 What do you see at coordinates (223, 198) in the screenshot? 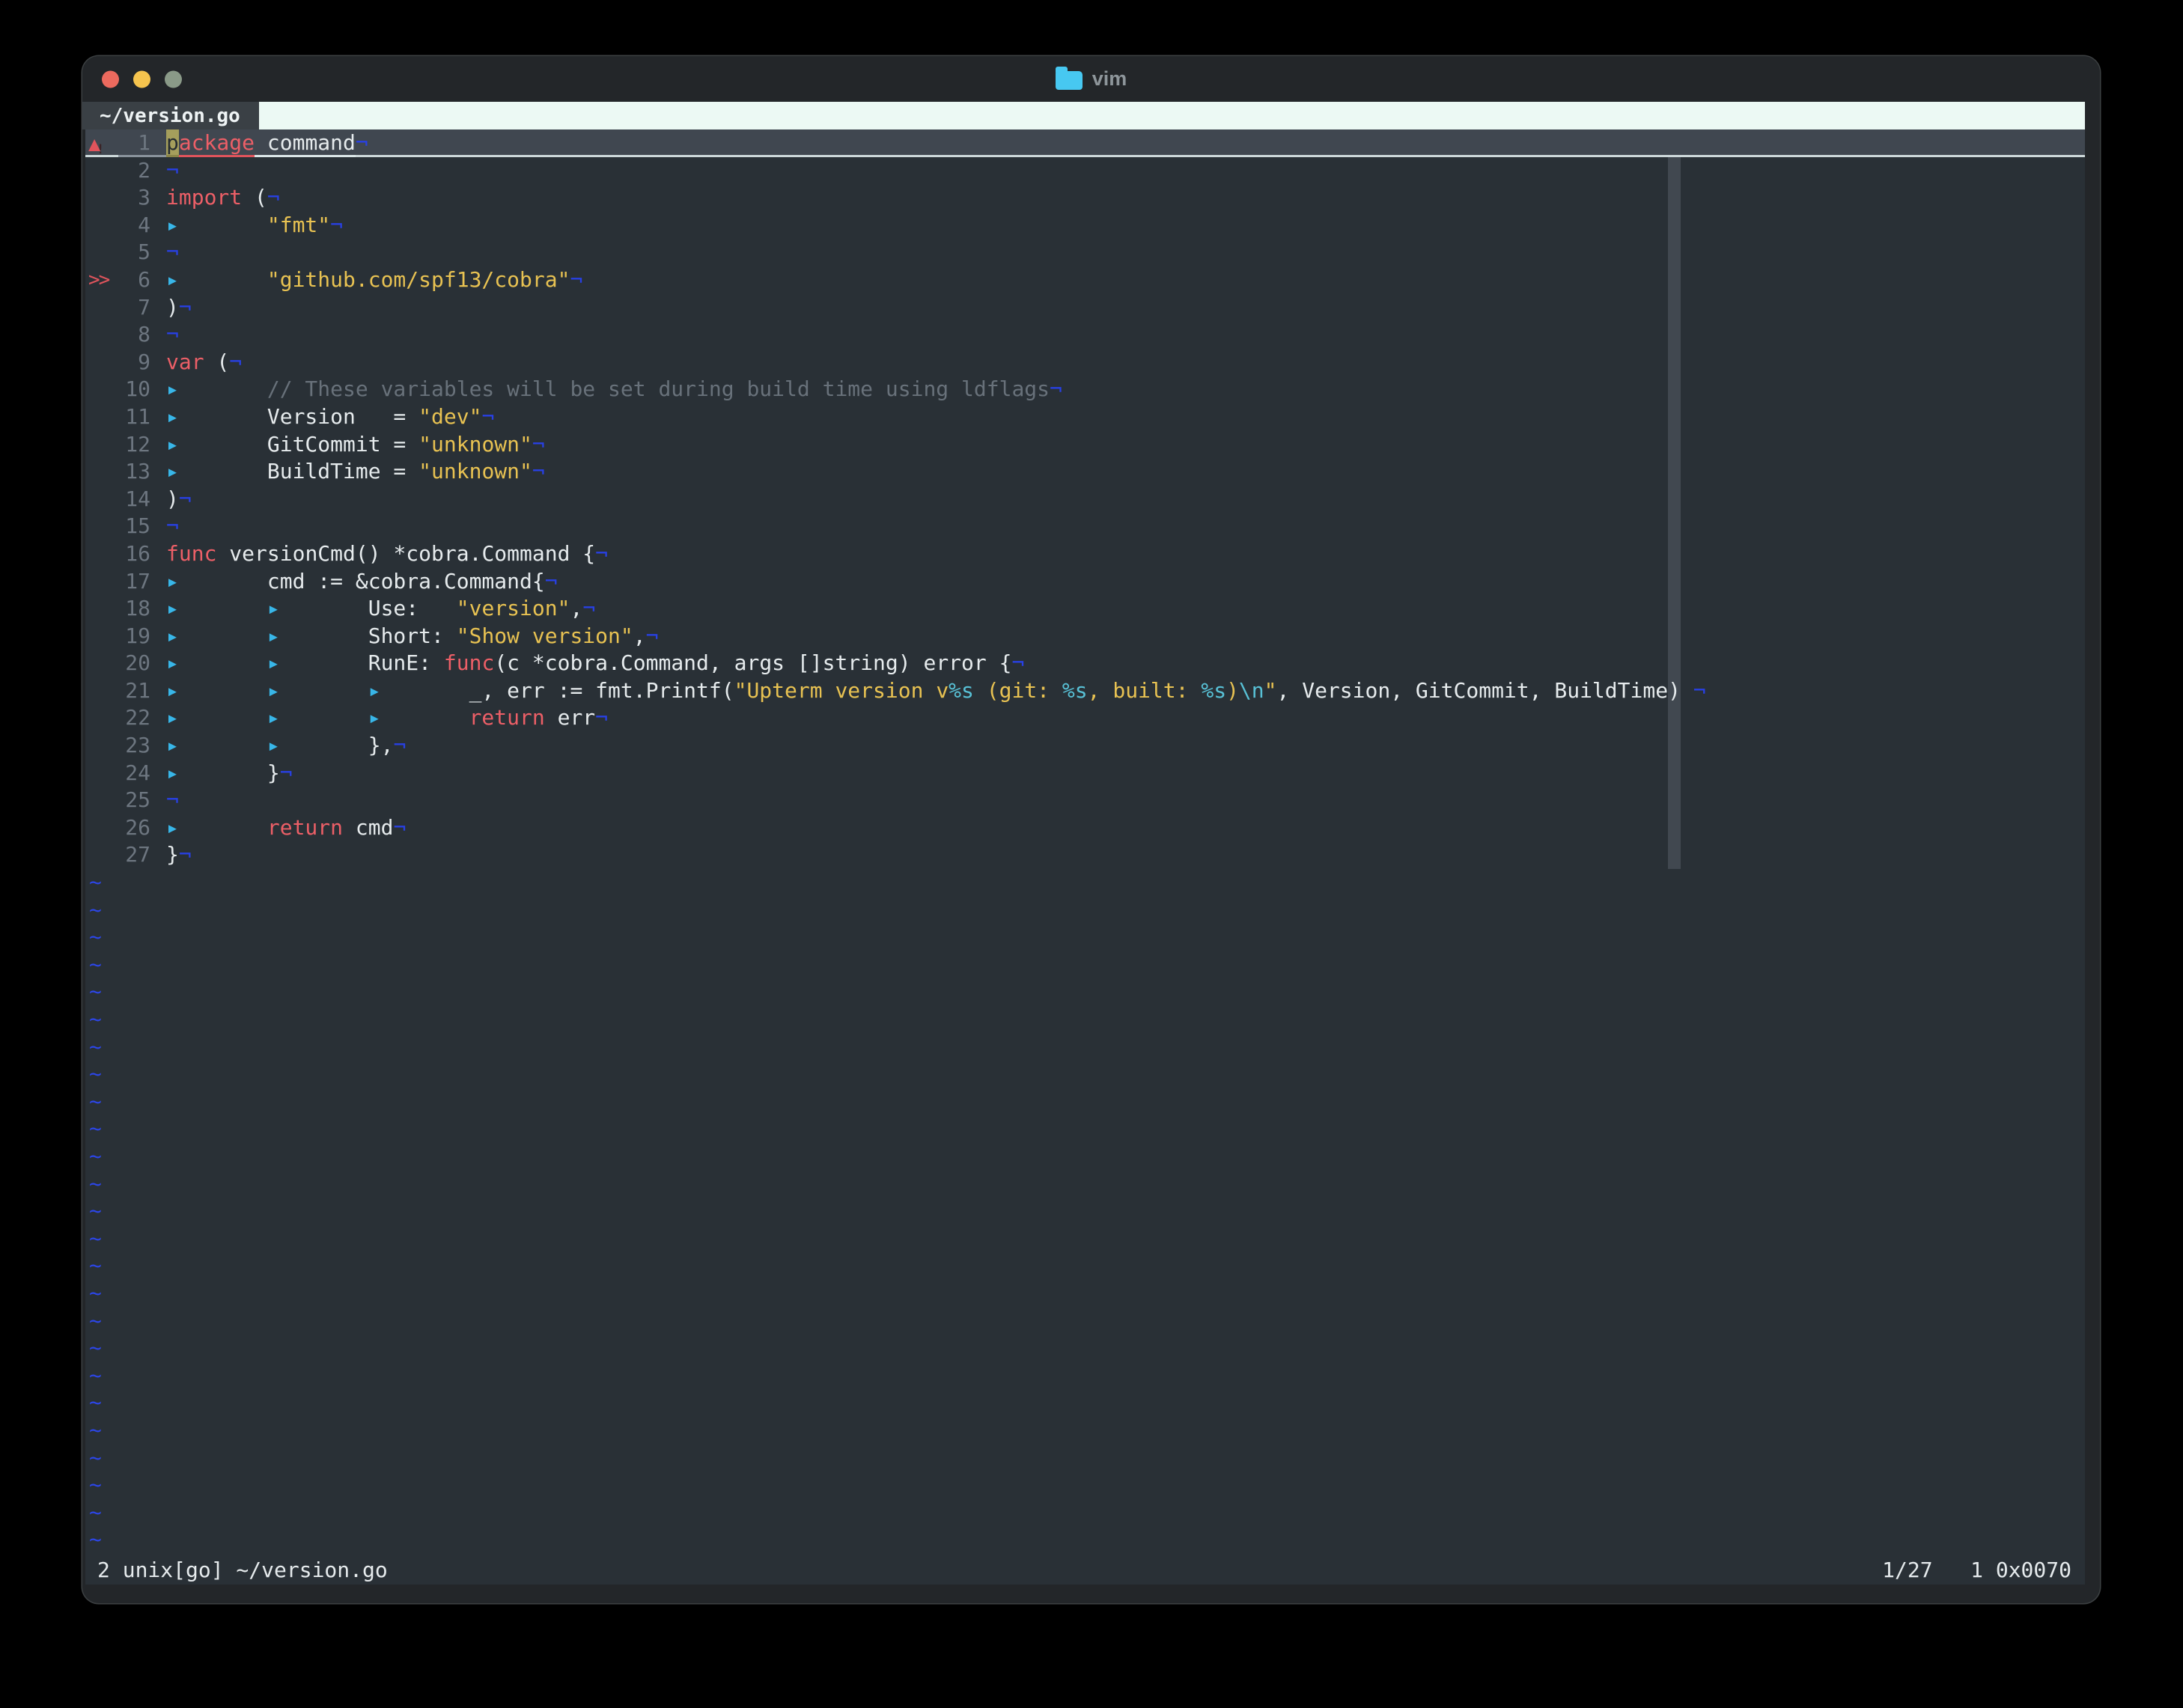
I see `code-text: import (¬` at bounding box center [223, 198].